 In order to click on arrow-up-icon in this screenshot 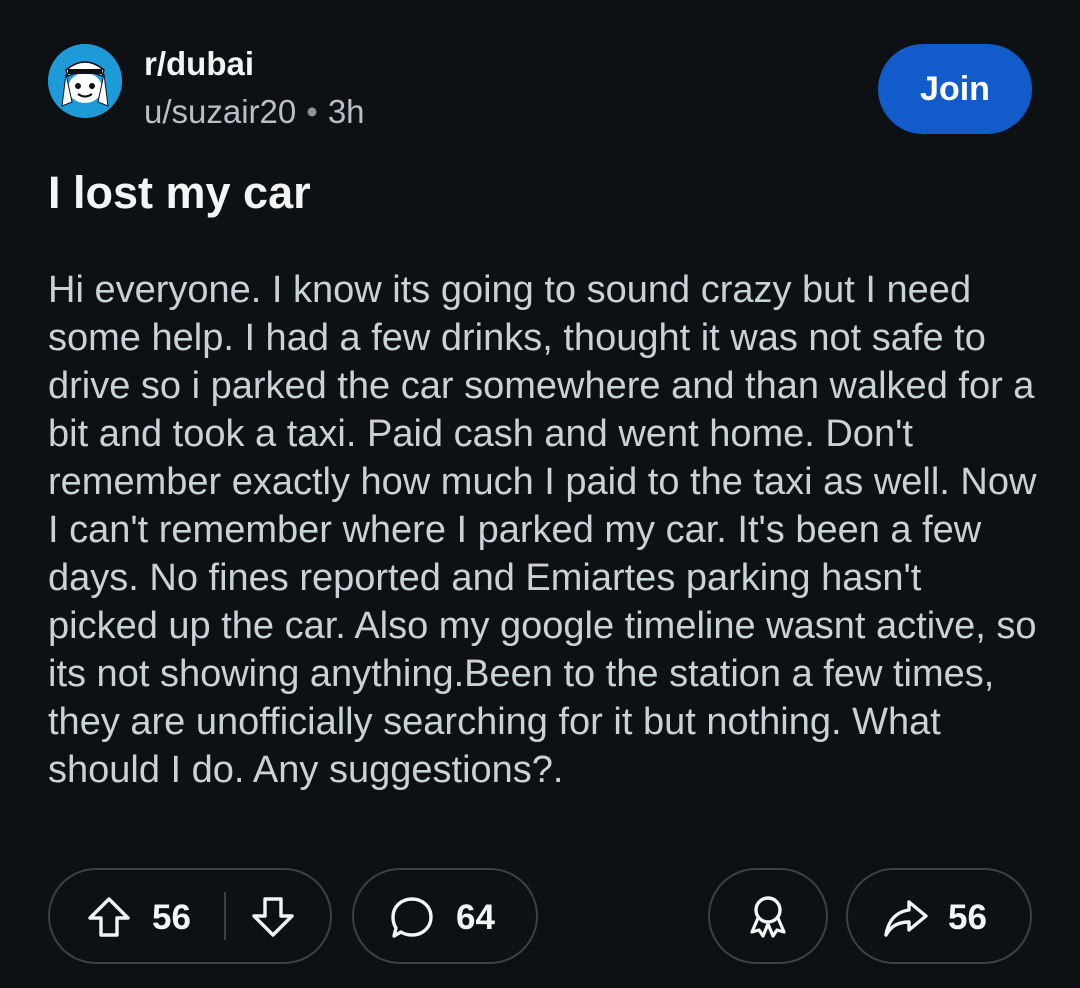, I will do `click(109, 917)`.